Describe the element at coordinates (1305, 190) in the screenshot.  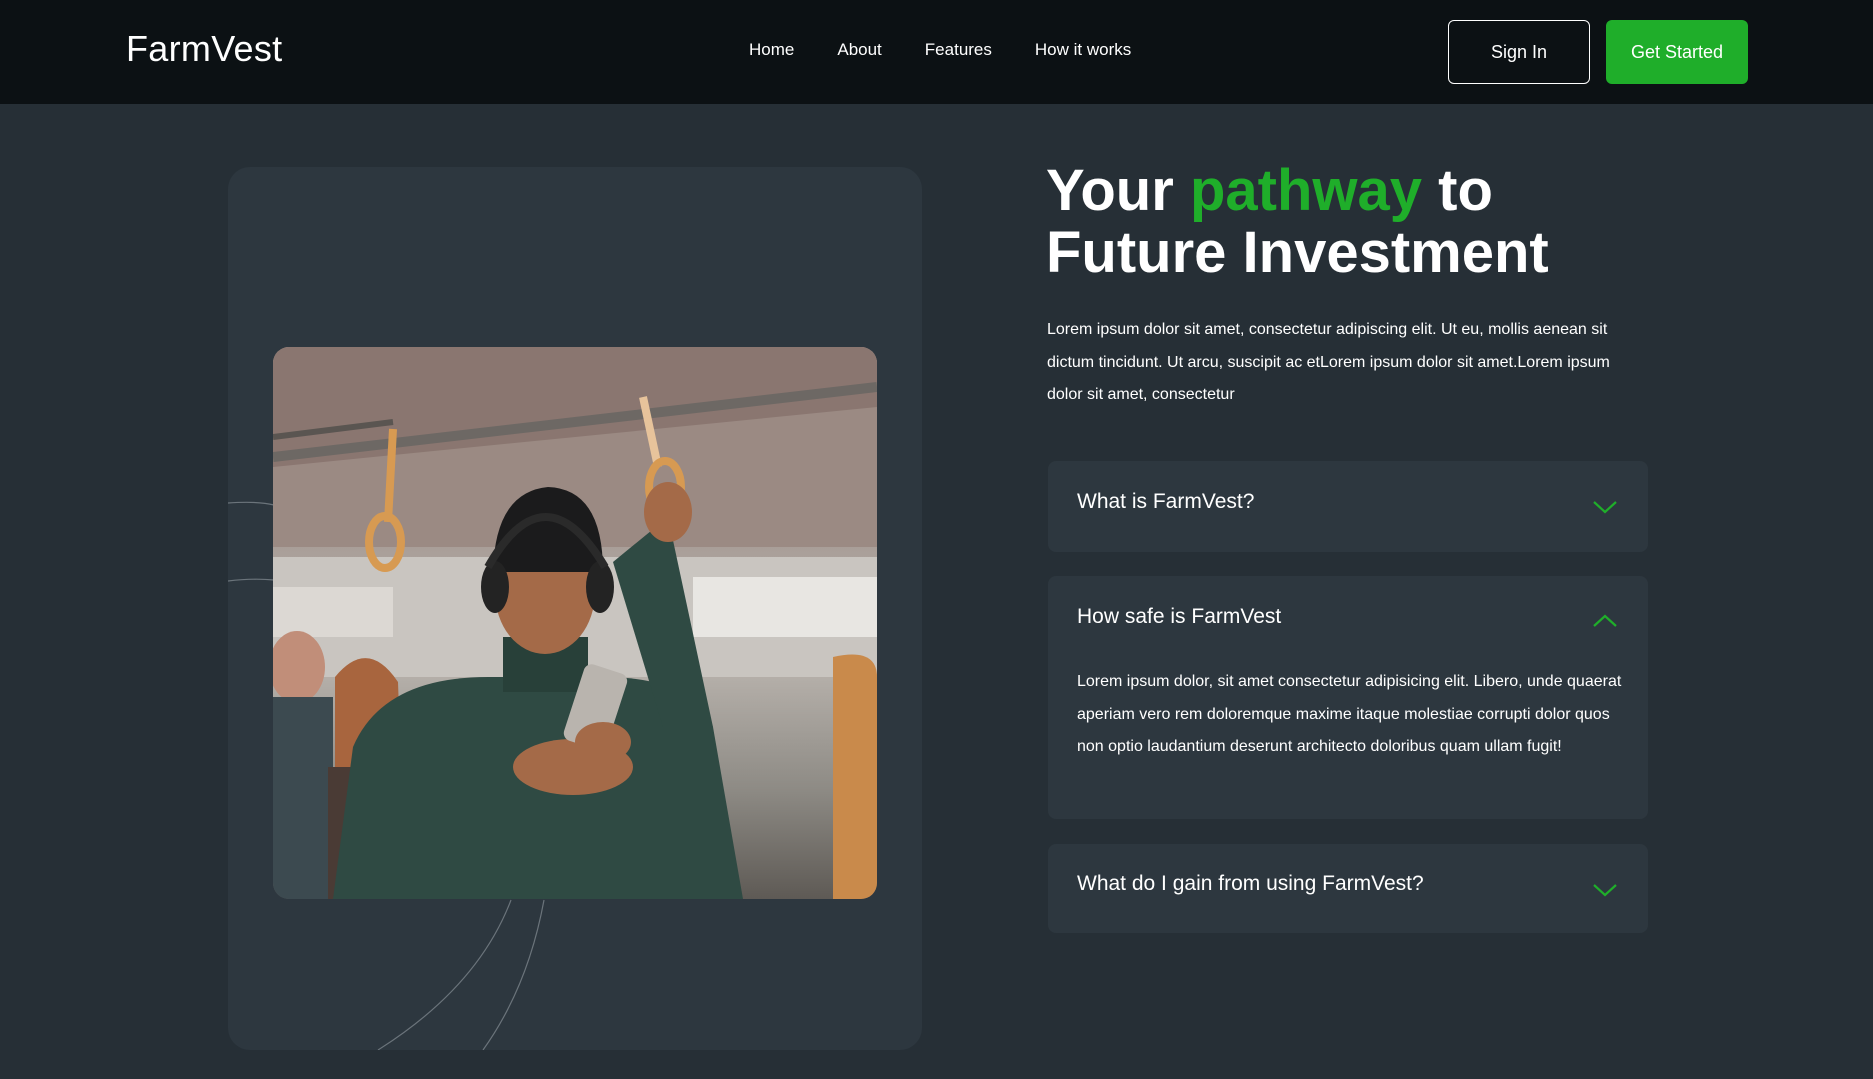
I see `hero-title-accent: pathway` at that location.